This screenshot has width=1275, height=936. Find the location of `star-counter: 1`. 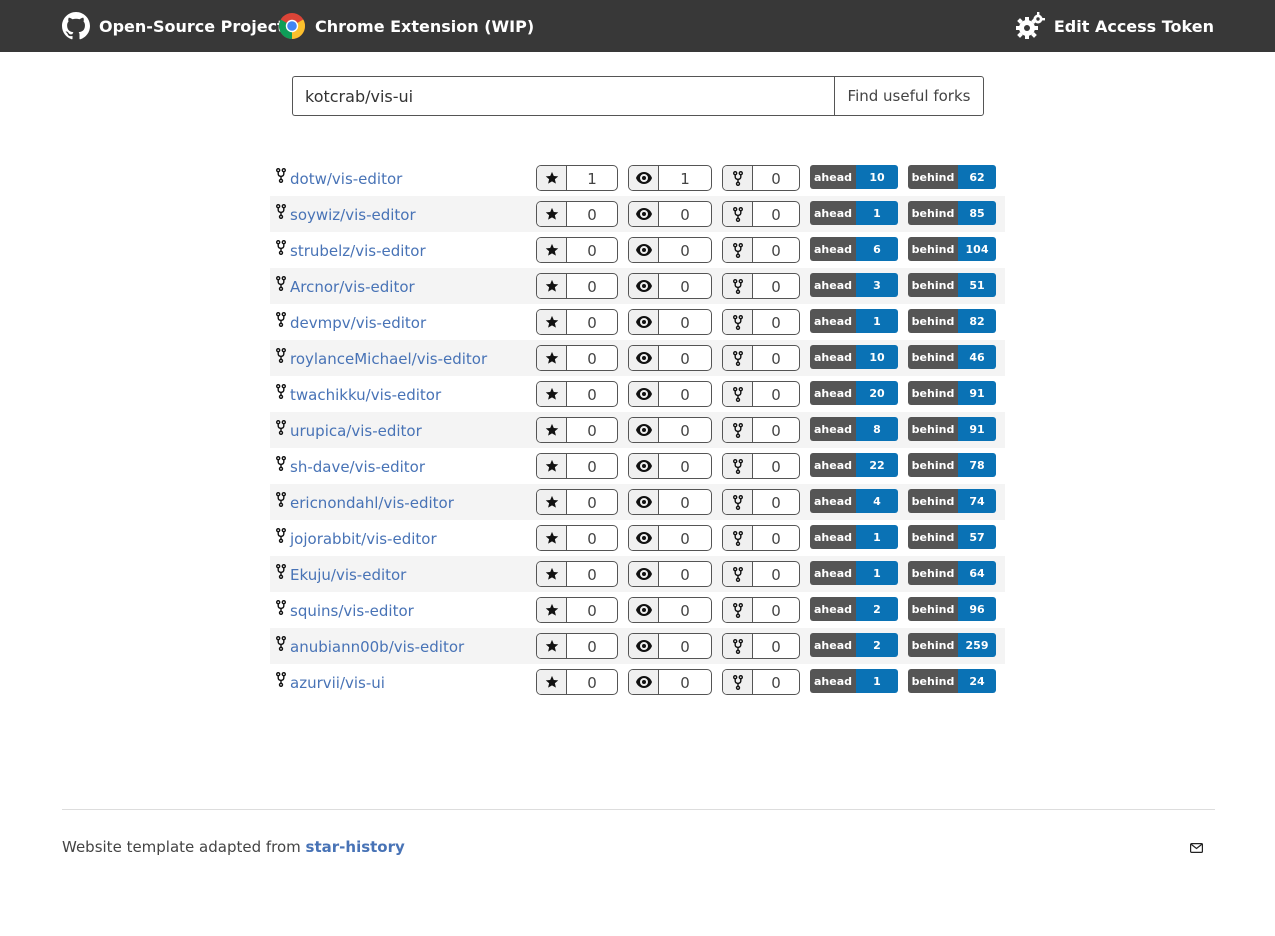

star-counter: 1 is located at coordinates (577, 178).